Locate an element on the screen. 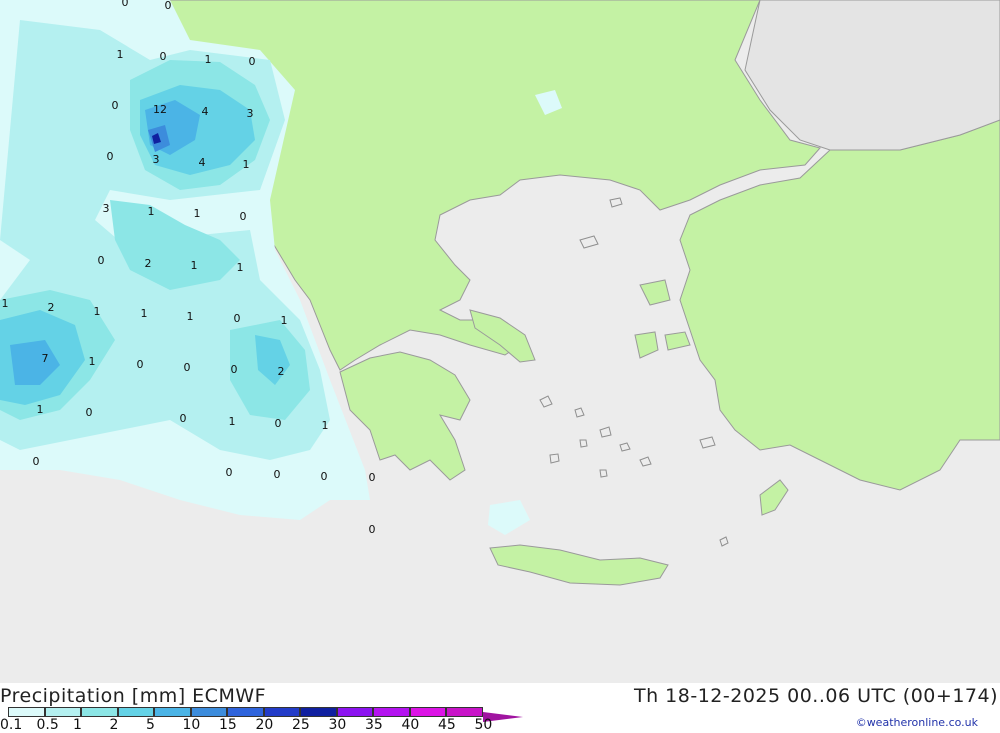 The width and height of the screenshot is (1000, 733). legend-tick-label: 5 is located at coordinates (150, 725).